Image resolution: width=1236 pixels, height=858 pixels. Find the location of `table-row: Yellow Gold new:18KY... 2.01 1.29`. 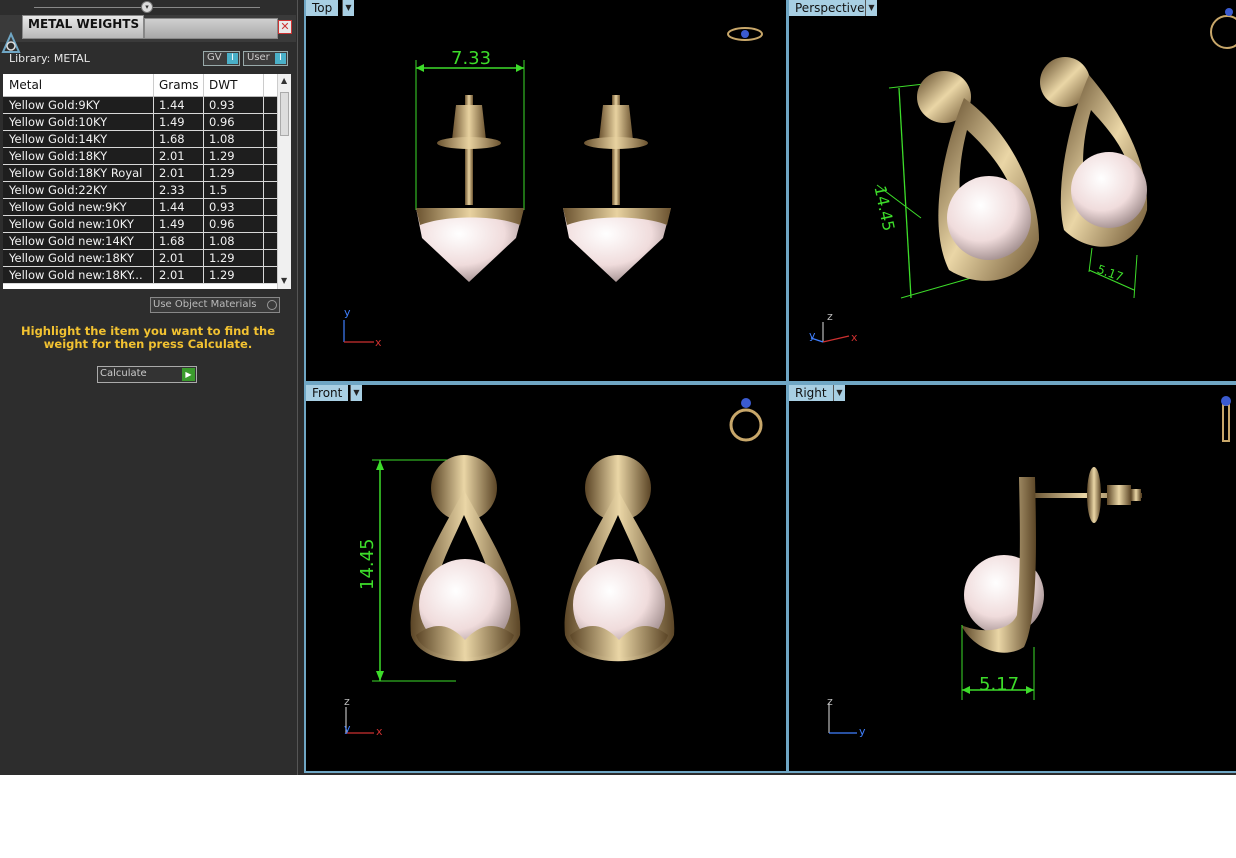

table-row: Yellow Gold new:18KY... 2.01 1.29 is located at coordinates (140, 275).